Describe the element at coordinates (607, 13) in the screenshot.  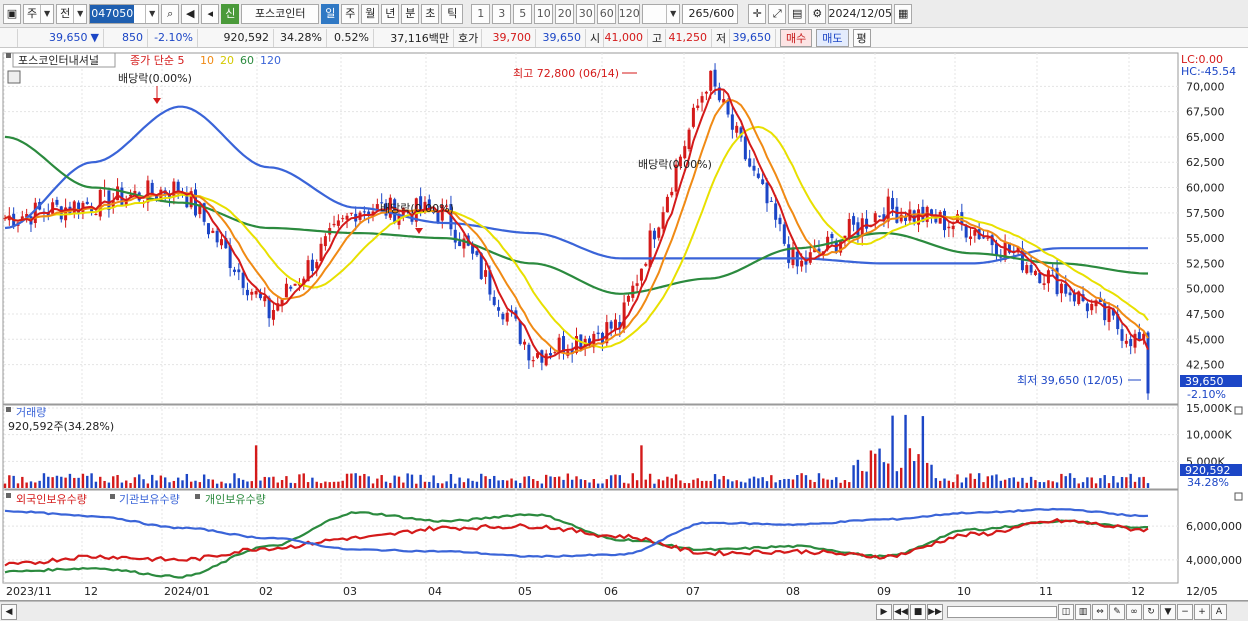
I see `interval-60: 60` at that location.